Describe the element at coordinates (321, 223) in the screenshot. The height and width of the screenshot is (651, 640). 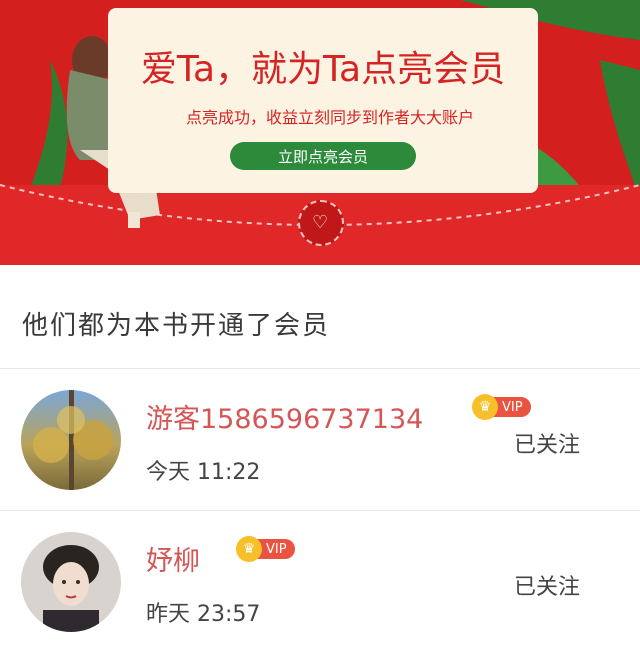
I see `heart-seal-icon: ♡` at that location.